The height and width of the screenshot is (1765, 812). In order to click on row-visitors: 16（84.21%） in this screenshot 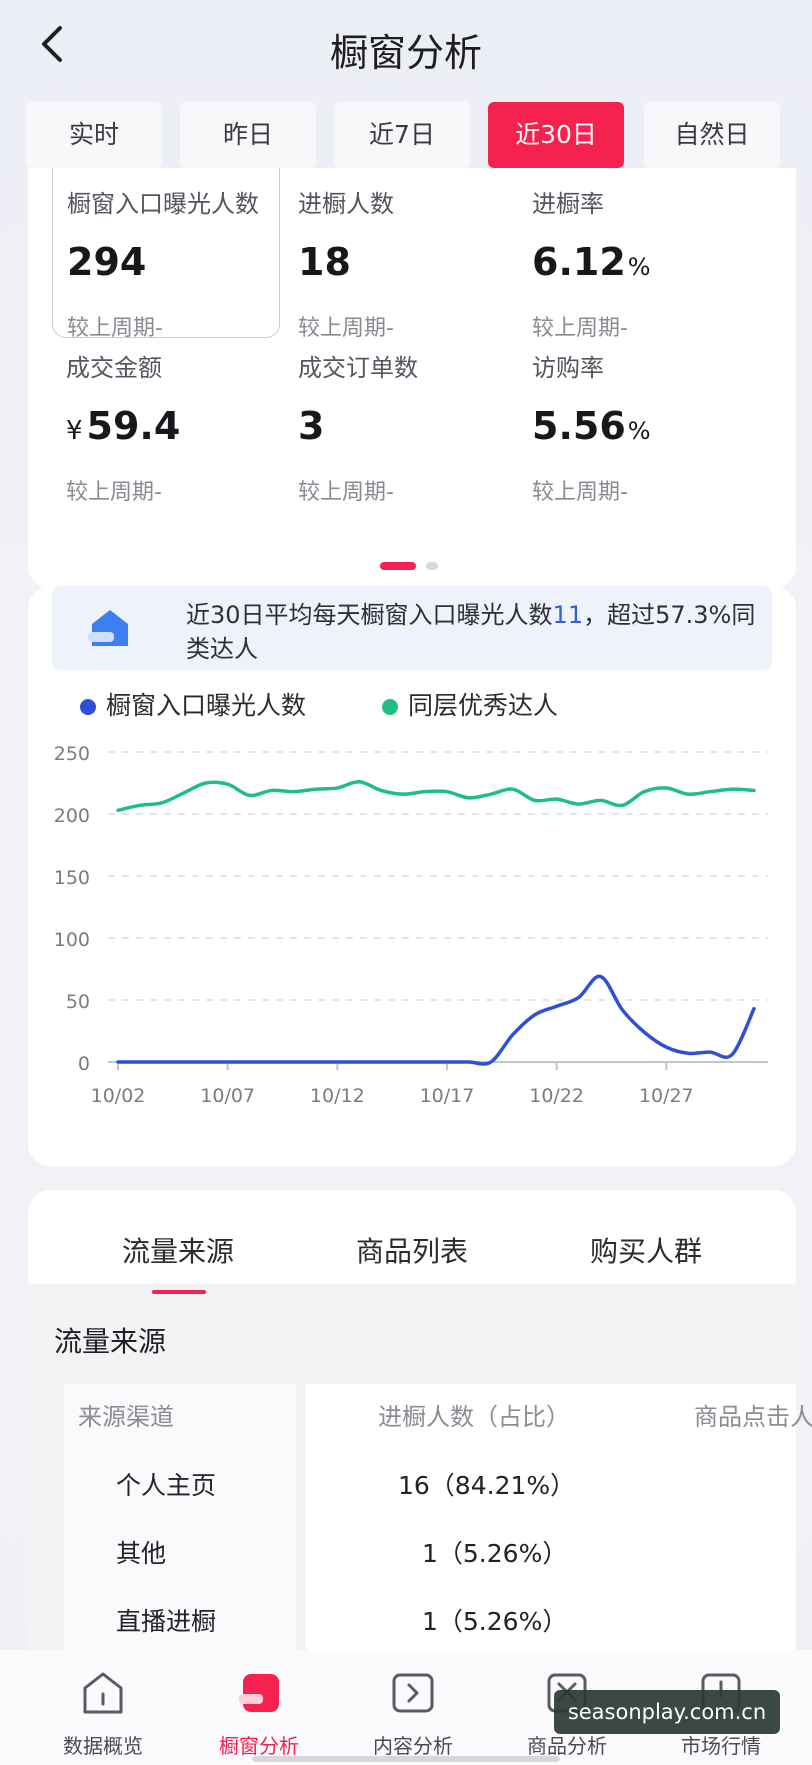, I will do `click(487, 1485)`.